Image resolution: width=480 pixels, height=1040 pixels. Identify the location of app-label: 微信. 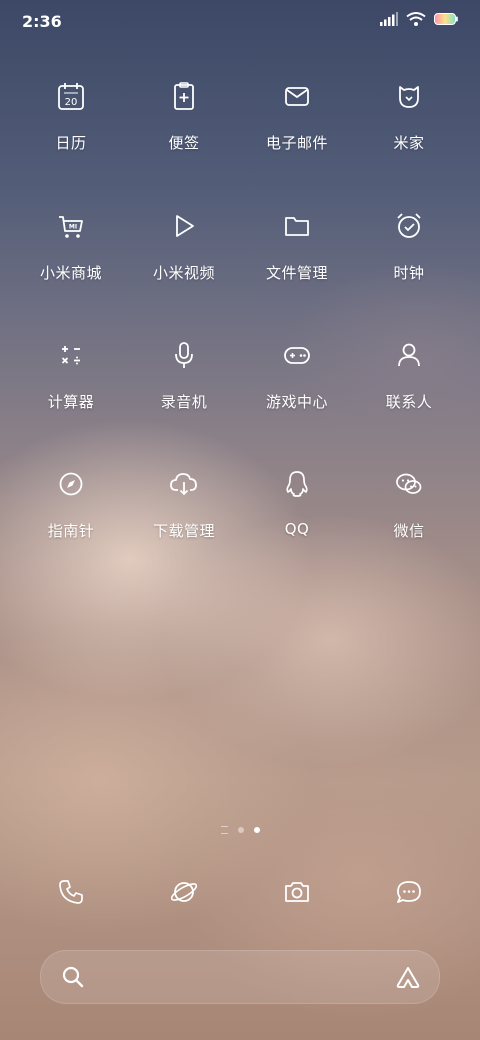
(409, 531).